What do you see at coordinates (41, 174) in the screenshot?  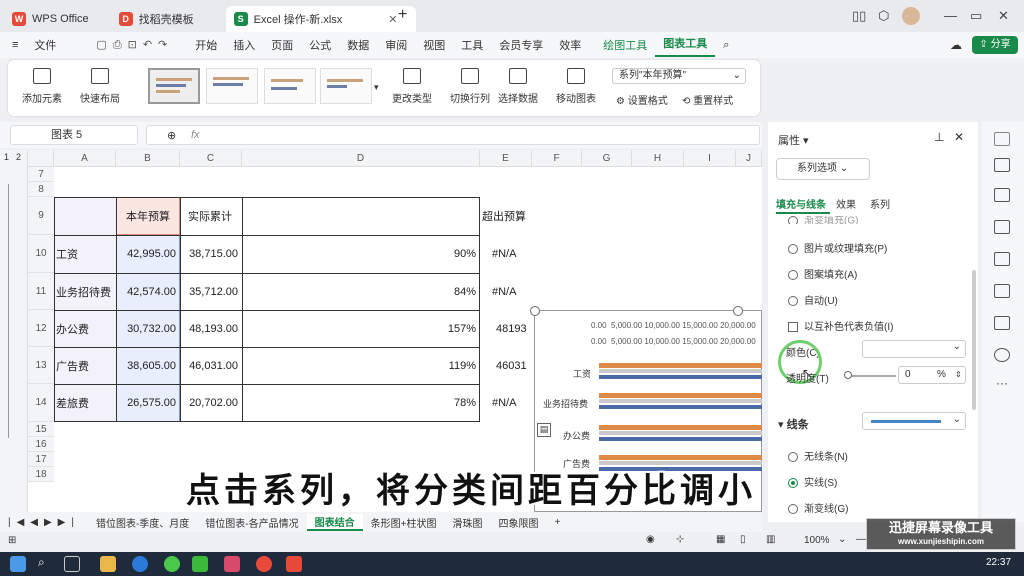 I see `row-header: 7` at bounding box center [41, 174].